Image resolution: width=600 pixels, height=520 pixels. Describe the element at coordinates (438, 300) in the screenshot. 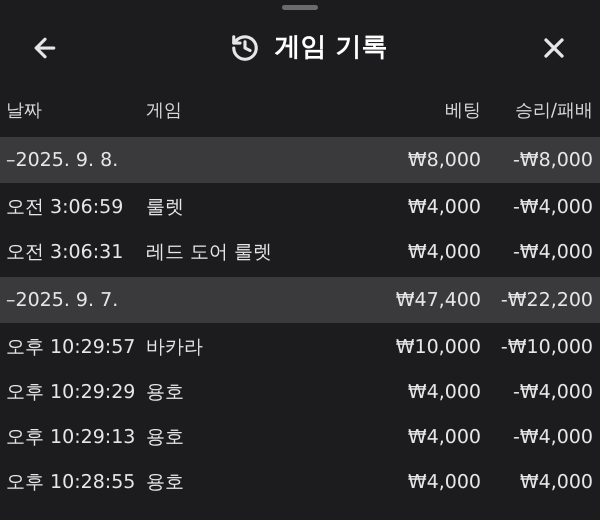

I see `table-cell-text: ₩47,400` at that location.